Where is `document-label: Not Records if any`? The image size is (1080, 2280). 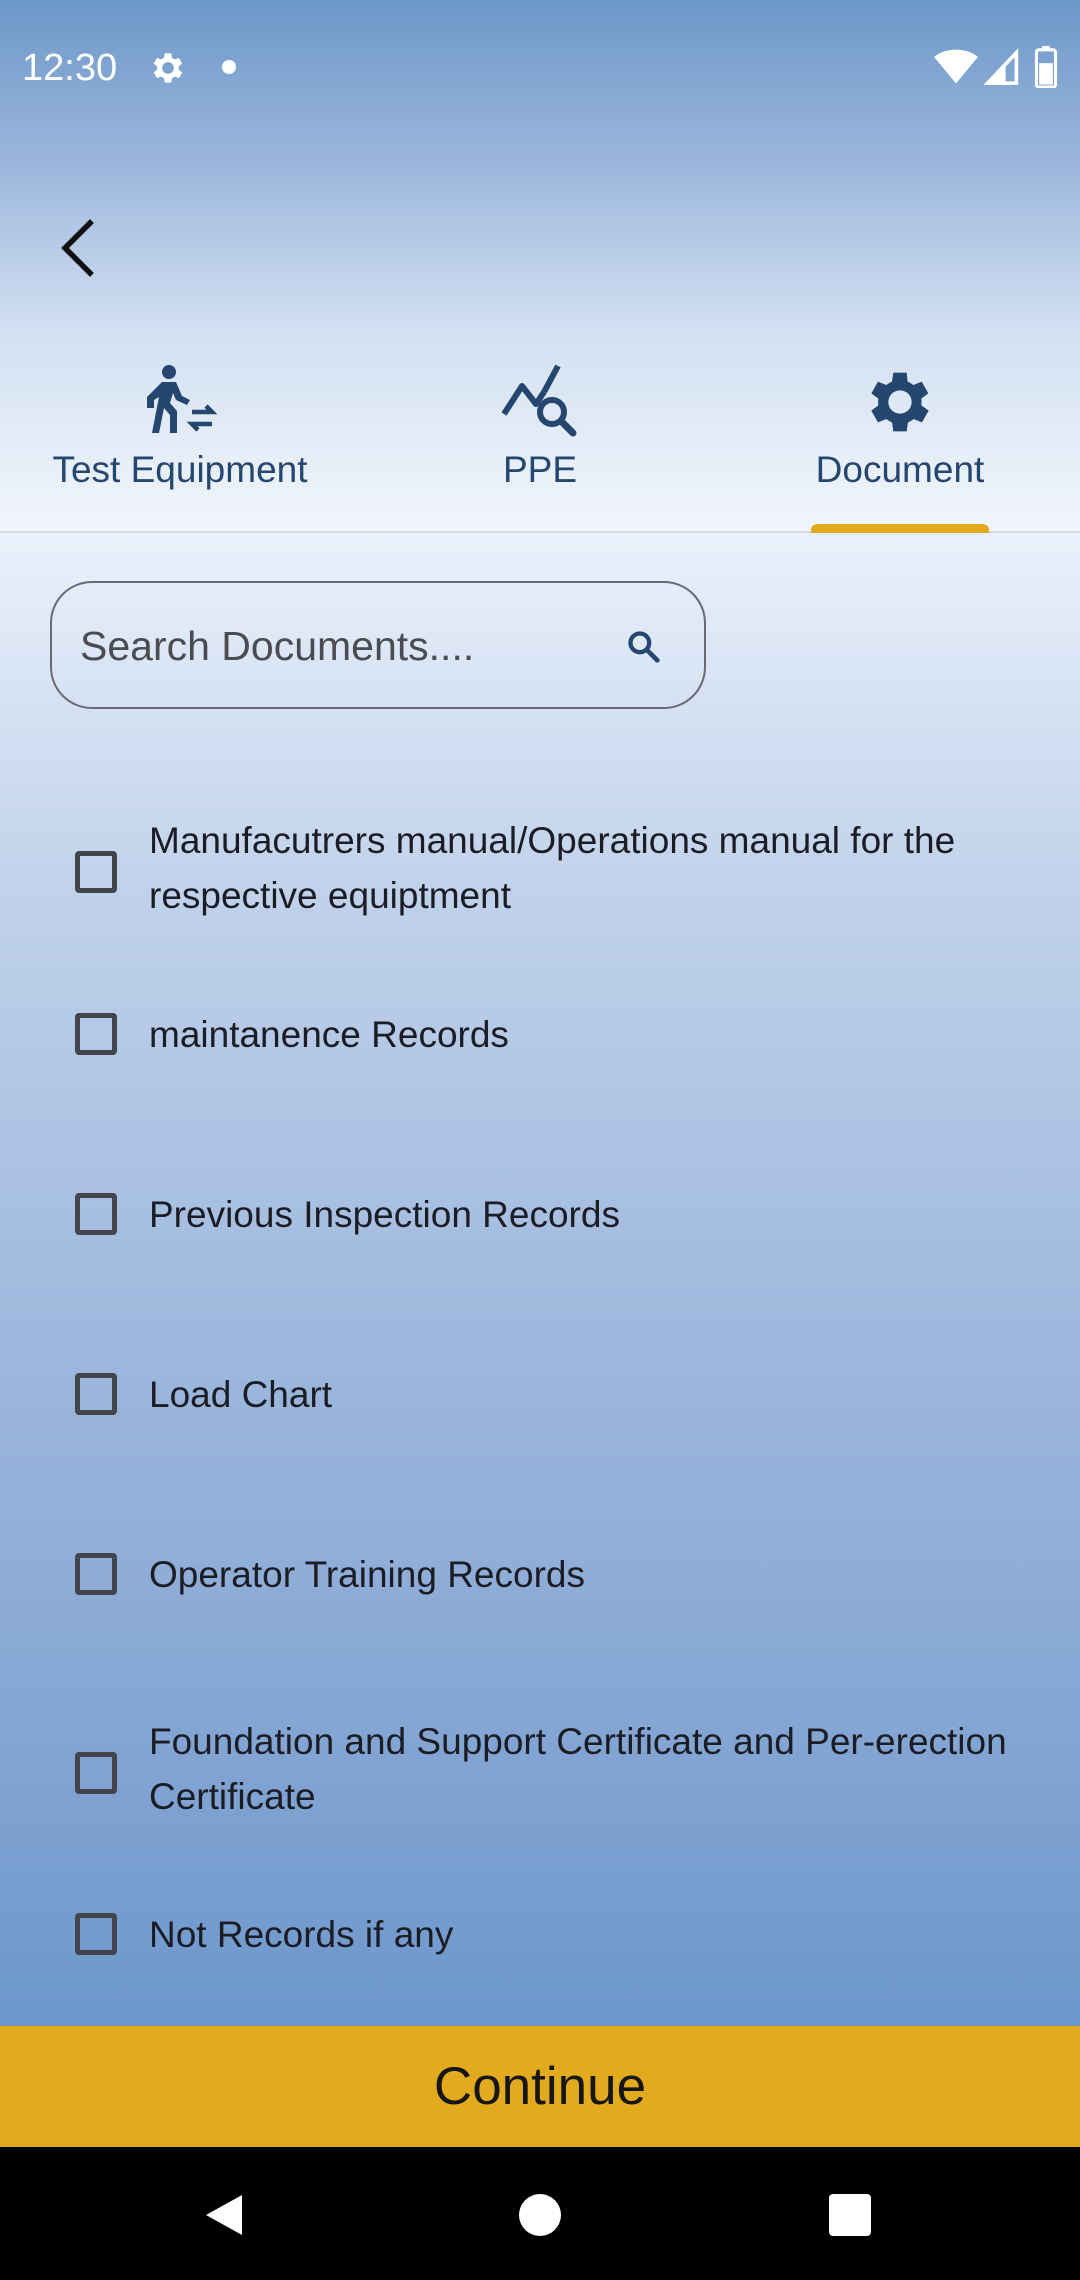 document-label: Not Records if any is located at coordinates (301, 1934).